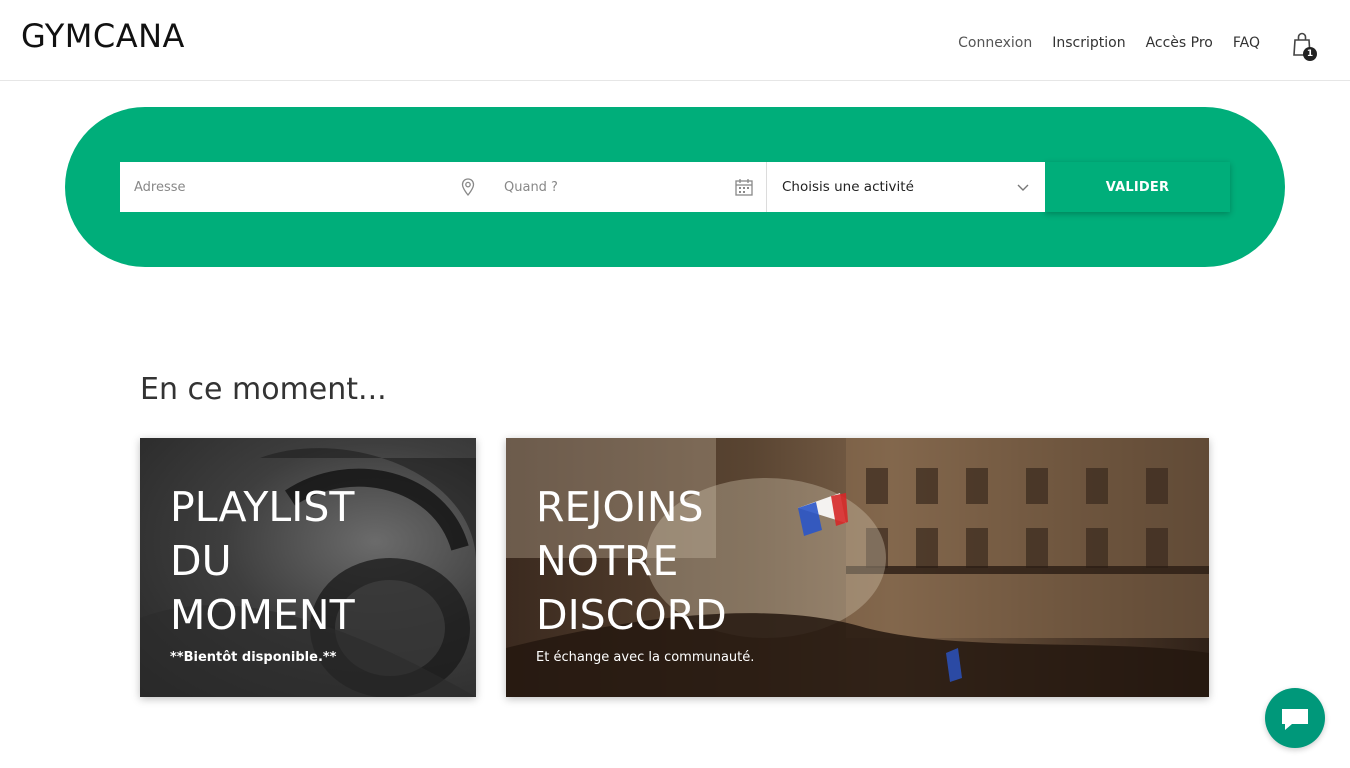 The image size is (1350, 768). Describe the element at coordinates (468, 187) in the screenshot. I see `location-pin-icon` at that location.